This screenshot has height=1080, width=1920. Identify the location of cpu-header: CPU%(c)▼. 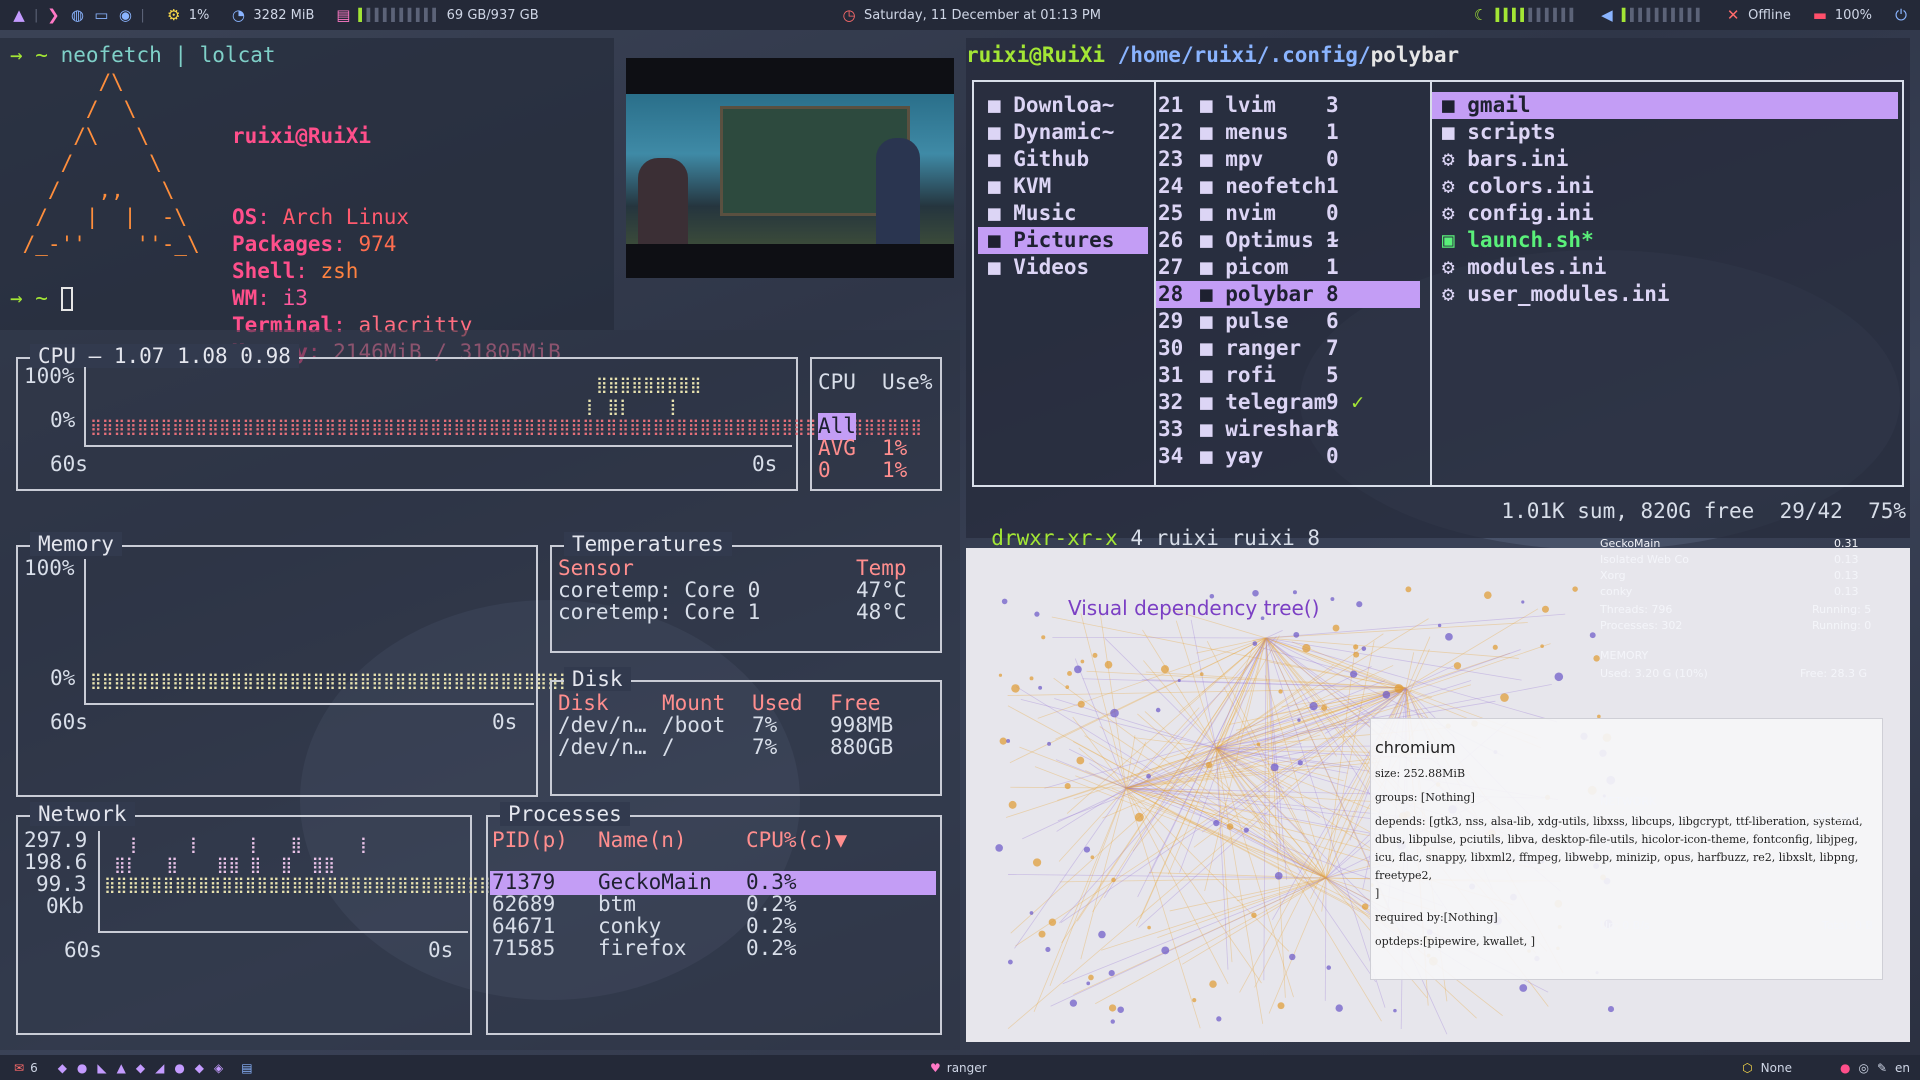
(796, 840).